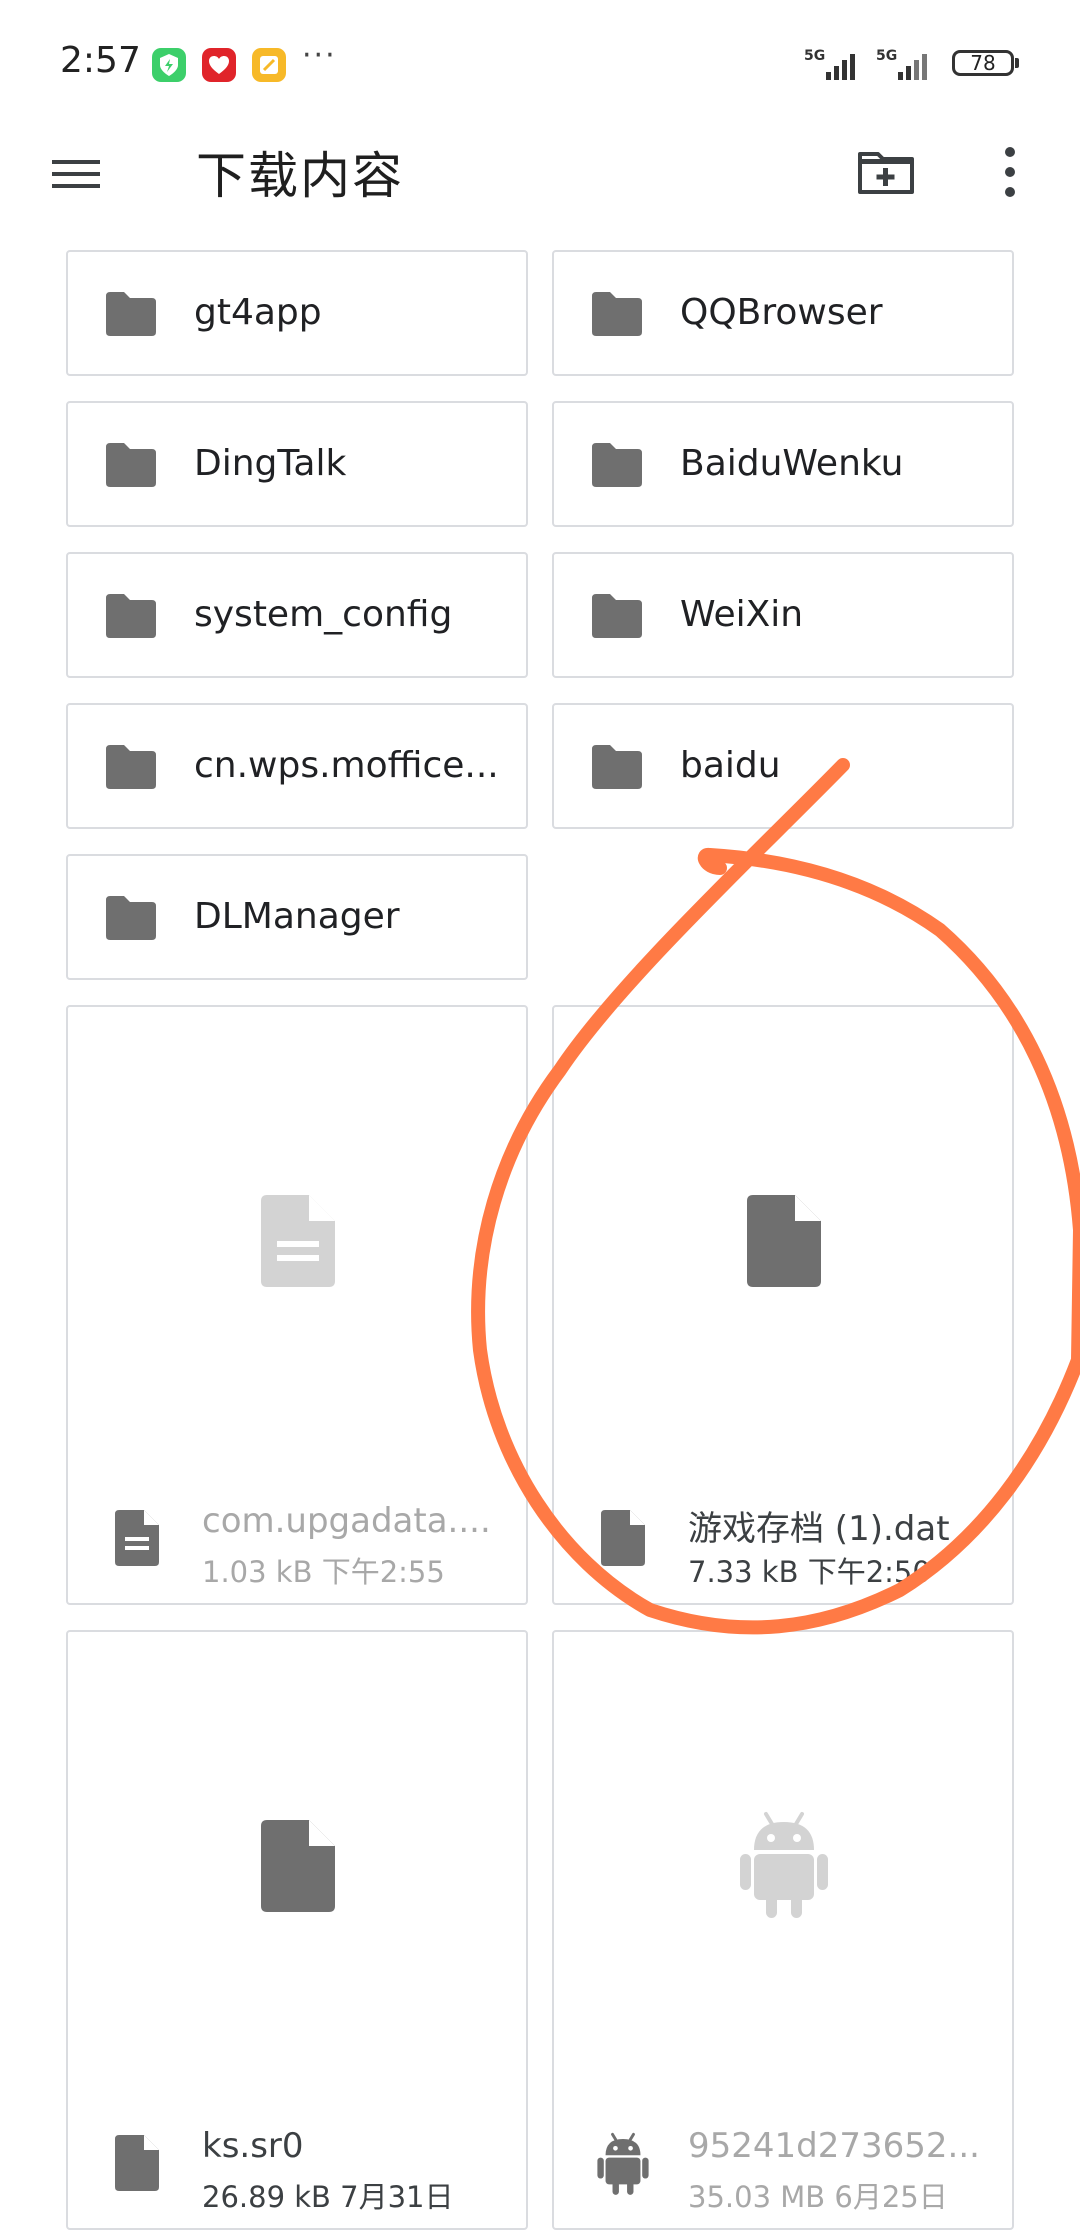 This screenshot has height=2230, width=1080. What do you see at coordinates (783, 766) in the screenshot?
I see `folder-card: baidu` at bounding box center [783, 766].